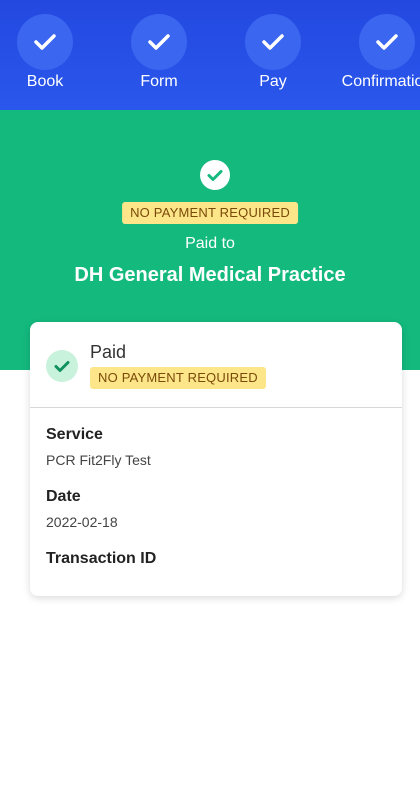 This screenshot has height=800, width=420. Describe the element at coordinates (82, 522) in the screenshot. I see `date-value: 2022-02-18` at that location.